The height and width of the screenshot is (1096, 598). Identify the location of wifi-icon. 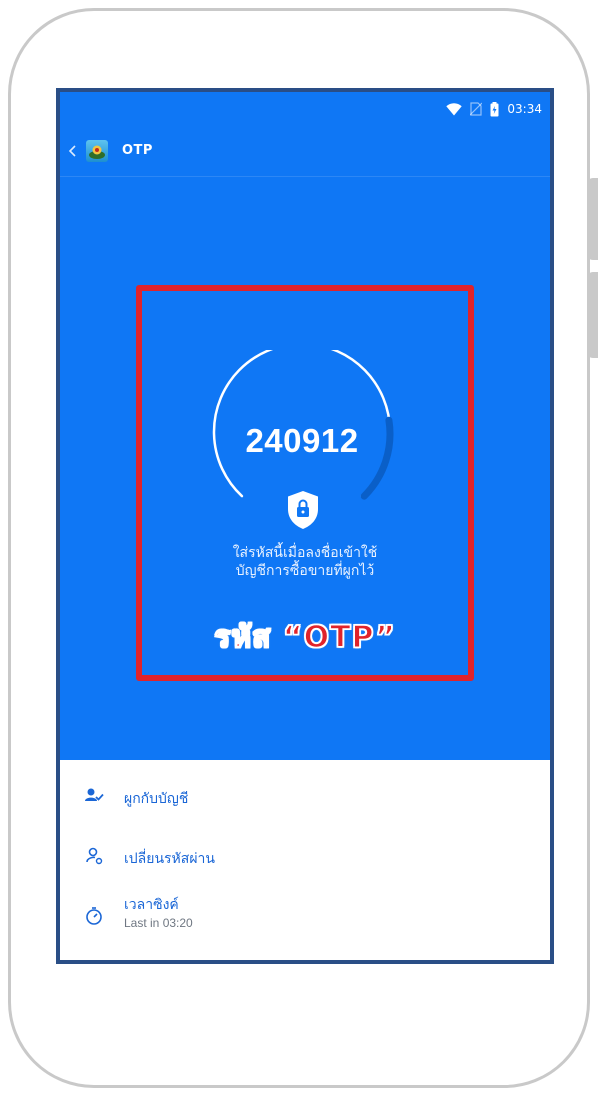
(454, 108).